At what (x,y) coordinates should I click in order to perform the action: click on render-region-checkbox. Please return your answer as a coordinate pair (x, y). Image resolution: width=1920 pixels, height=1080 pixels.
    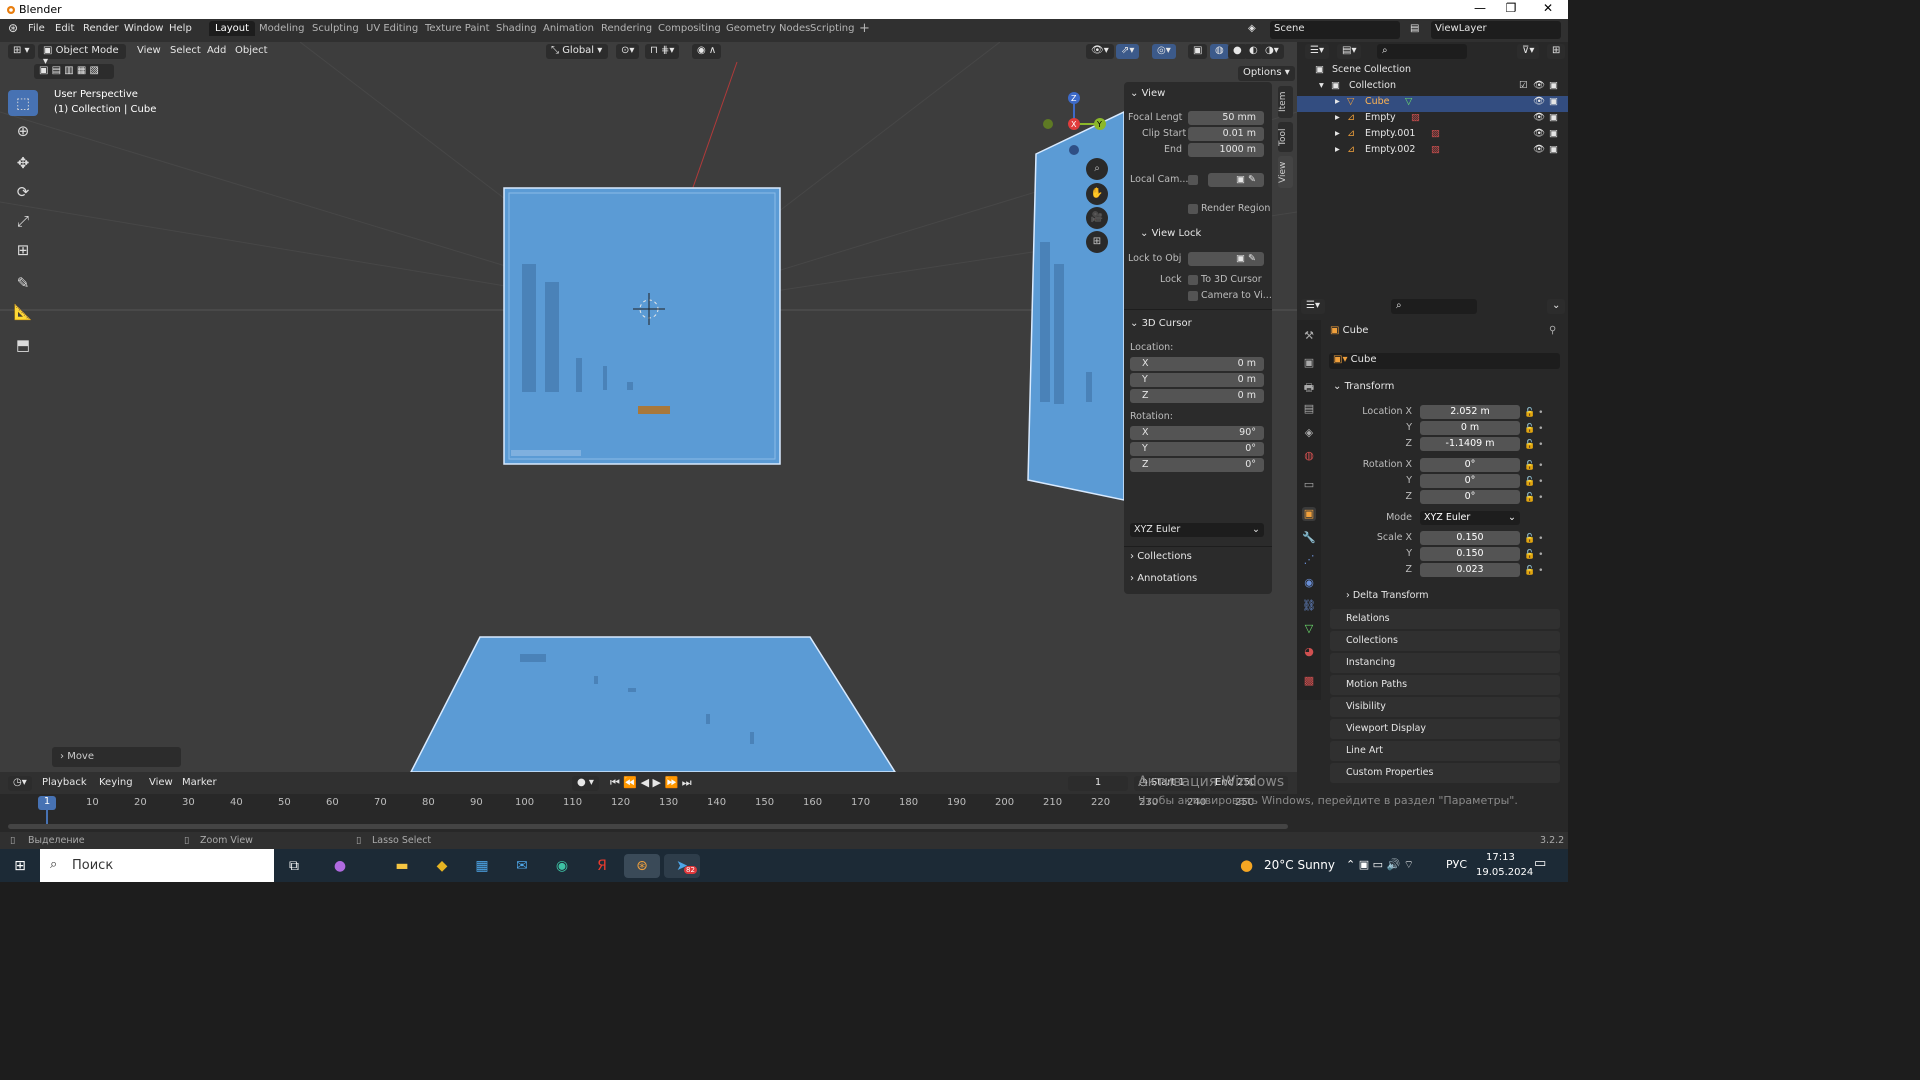
    Looking at the image, I should click on (1193, 209).